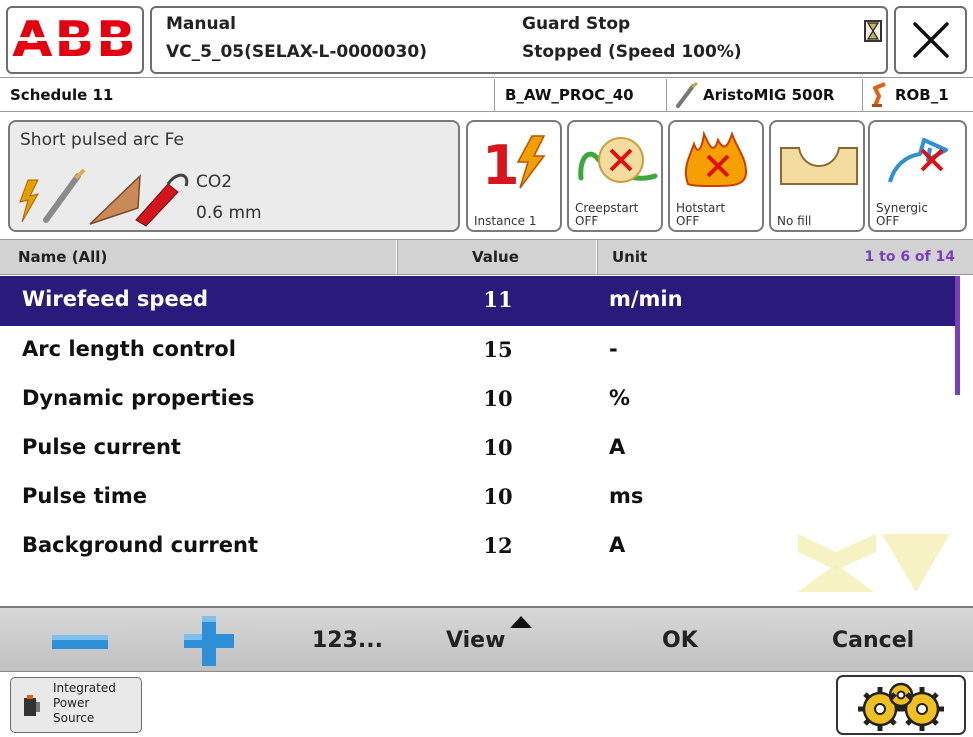 This screenshot has height=737, width=973. Describe the element at coordinates (140, 545) in the screenshot. I see `row-name: Background current` at that location.